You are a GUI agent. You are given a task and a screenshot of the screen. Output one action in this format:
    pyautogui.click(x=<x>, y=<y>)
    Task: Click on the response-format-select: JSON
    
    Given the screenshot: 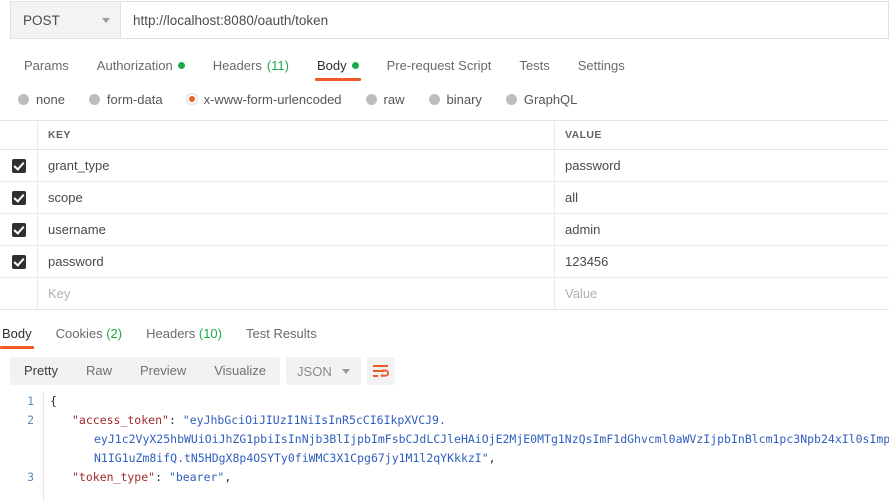 What is the action you would take?
    pyautogui.click(x=323, y=371)
    